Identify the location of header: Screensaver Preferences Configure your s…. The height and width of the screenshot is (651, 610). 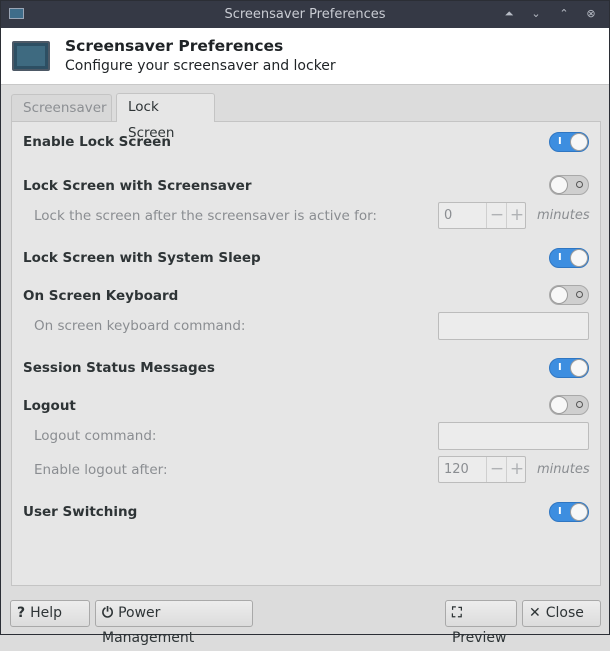
(305, 56).